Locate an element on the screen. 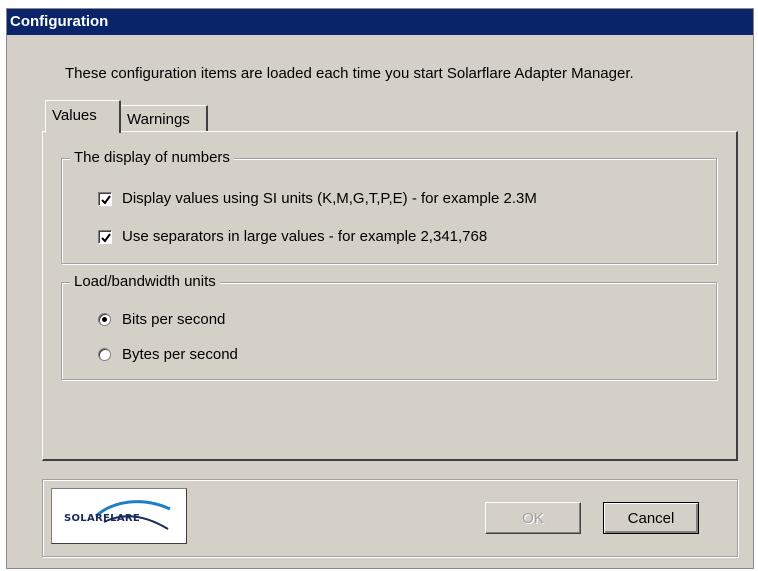 This screenshot has width=758, height=571. cancel-button: Cancel is located at coordinates (651, 518).